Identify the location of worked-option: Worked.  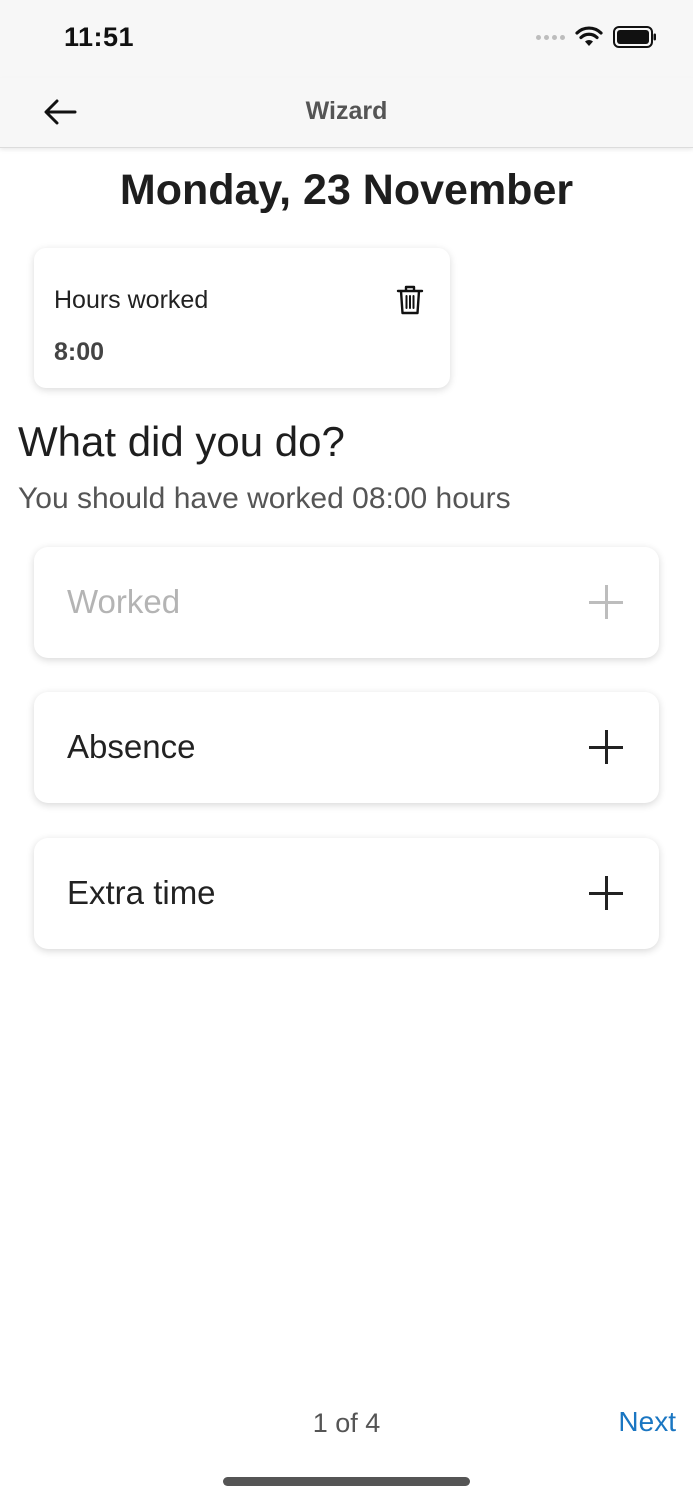
(346, 602).